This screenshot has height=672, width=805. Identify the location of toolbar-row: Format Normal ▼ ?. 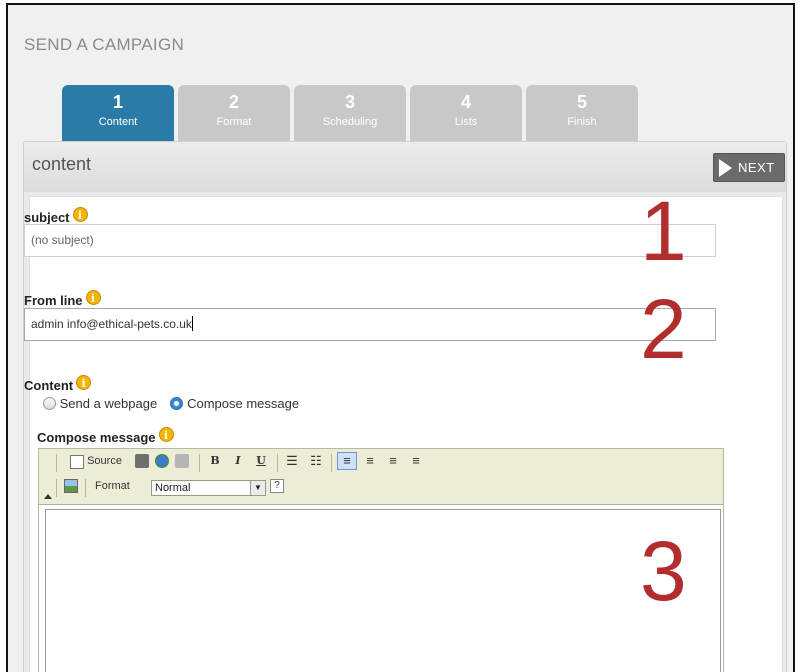
(381, 488).